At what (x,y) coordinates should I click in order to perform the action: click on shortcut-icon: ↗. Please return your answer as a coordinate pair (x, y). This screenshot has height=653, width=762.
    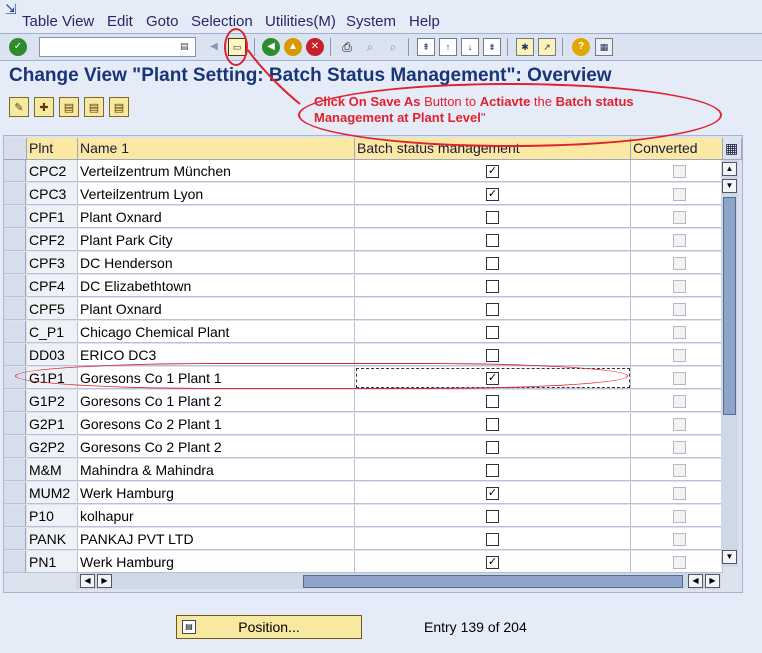
    Looking at the image, I should click on (547, 47).